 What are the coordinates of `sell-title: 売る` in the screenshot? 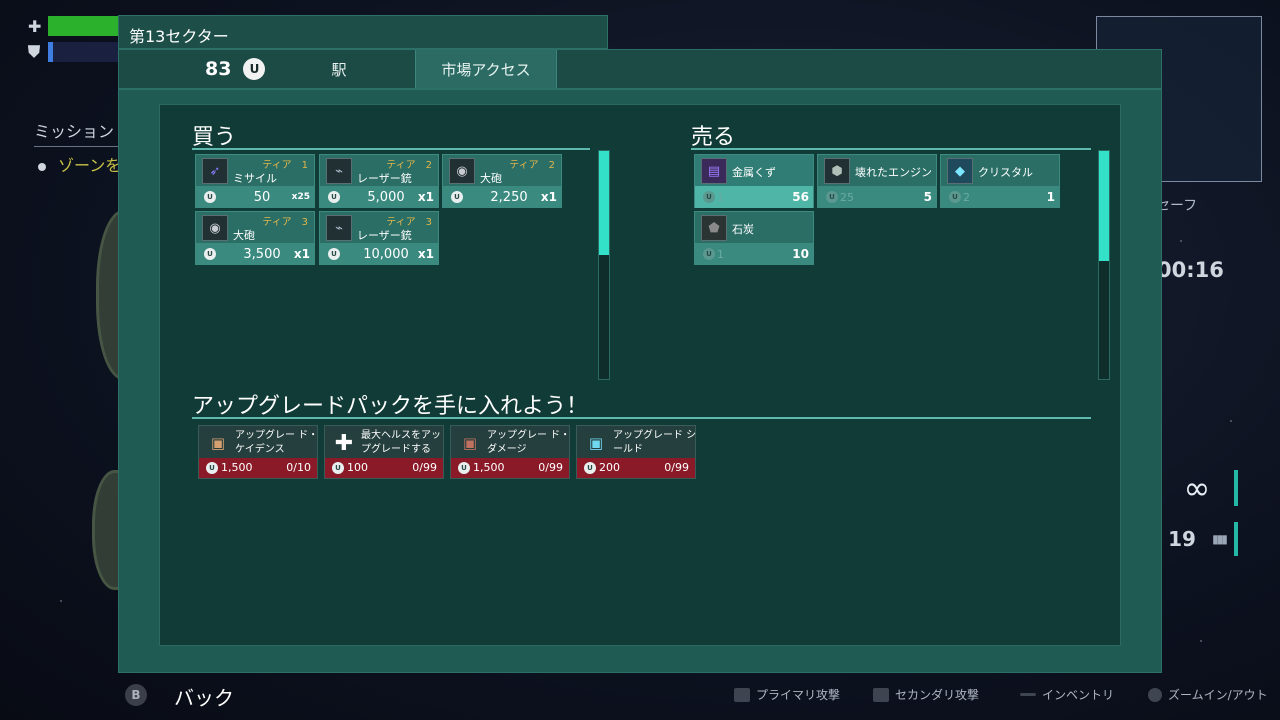 It's located at (713, 137).